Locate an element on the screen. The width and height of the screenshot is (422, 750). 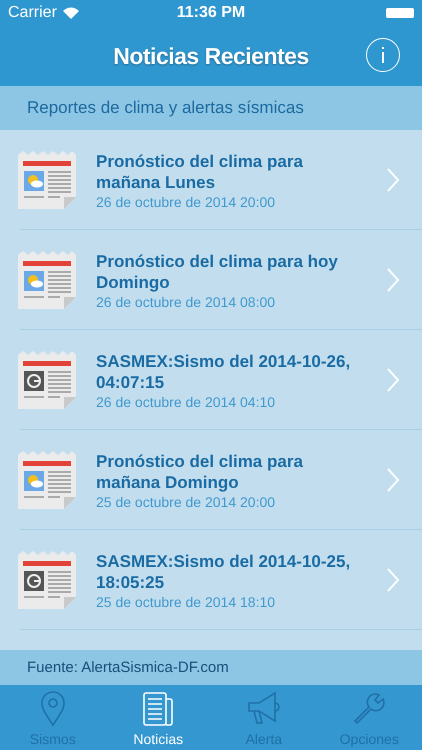
news-row: Pronóstico del clima para mañana Lunes 26 de octubre de 2014 20:00 is located at coordinates (211, 180).